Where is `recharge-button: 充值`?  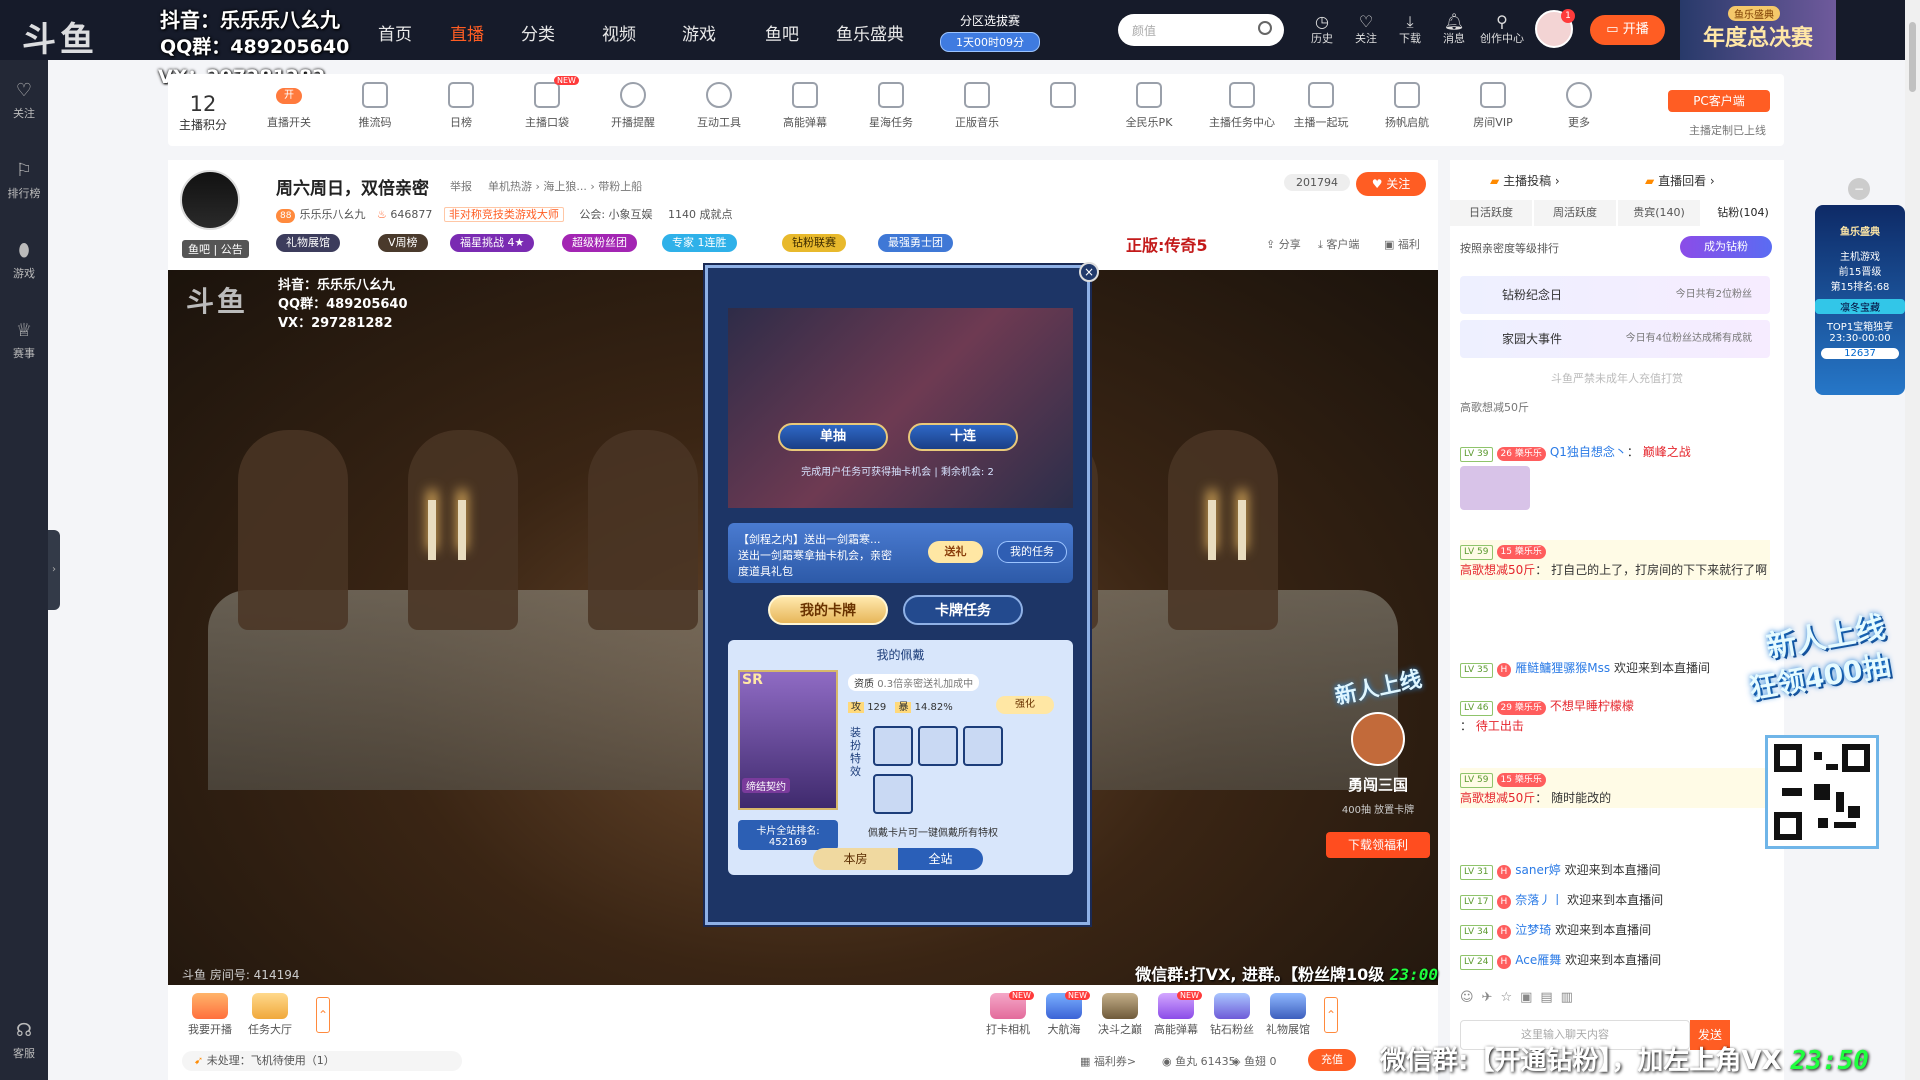
recharge-button: 充值 is located at coordinates (1332, 1060).